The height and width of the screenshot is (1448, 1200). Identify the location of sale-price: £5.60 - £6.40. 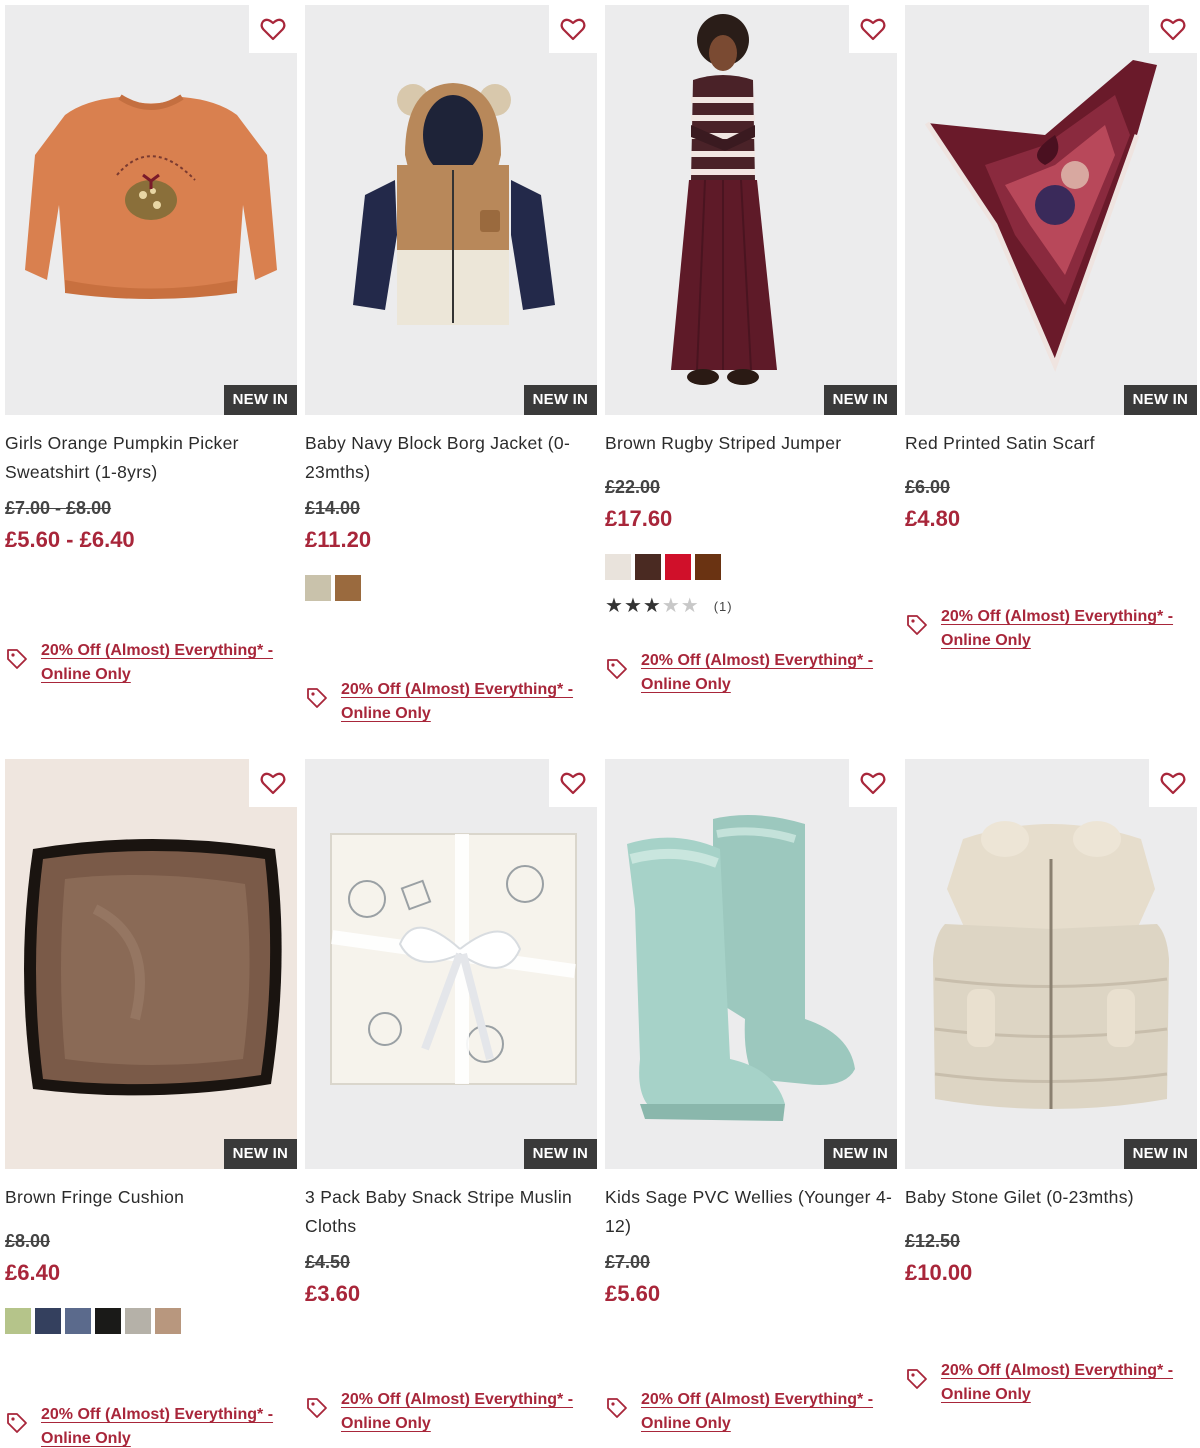
(70, 539).